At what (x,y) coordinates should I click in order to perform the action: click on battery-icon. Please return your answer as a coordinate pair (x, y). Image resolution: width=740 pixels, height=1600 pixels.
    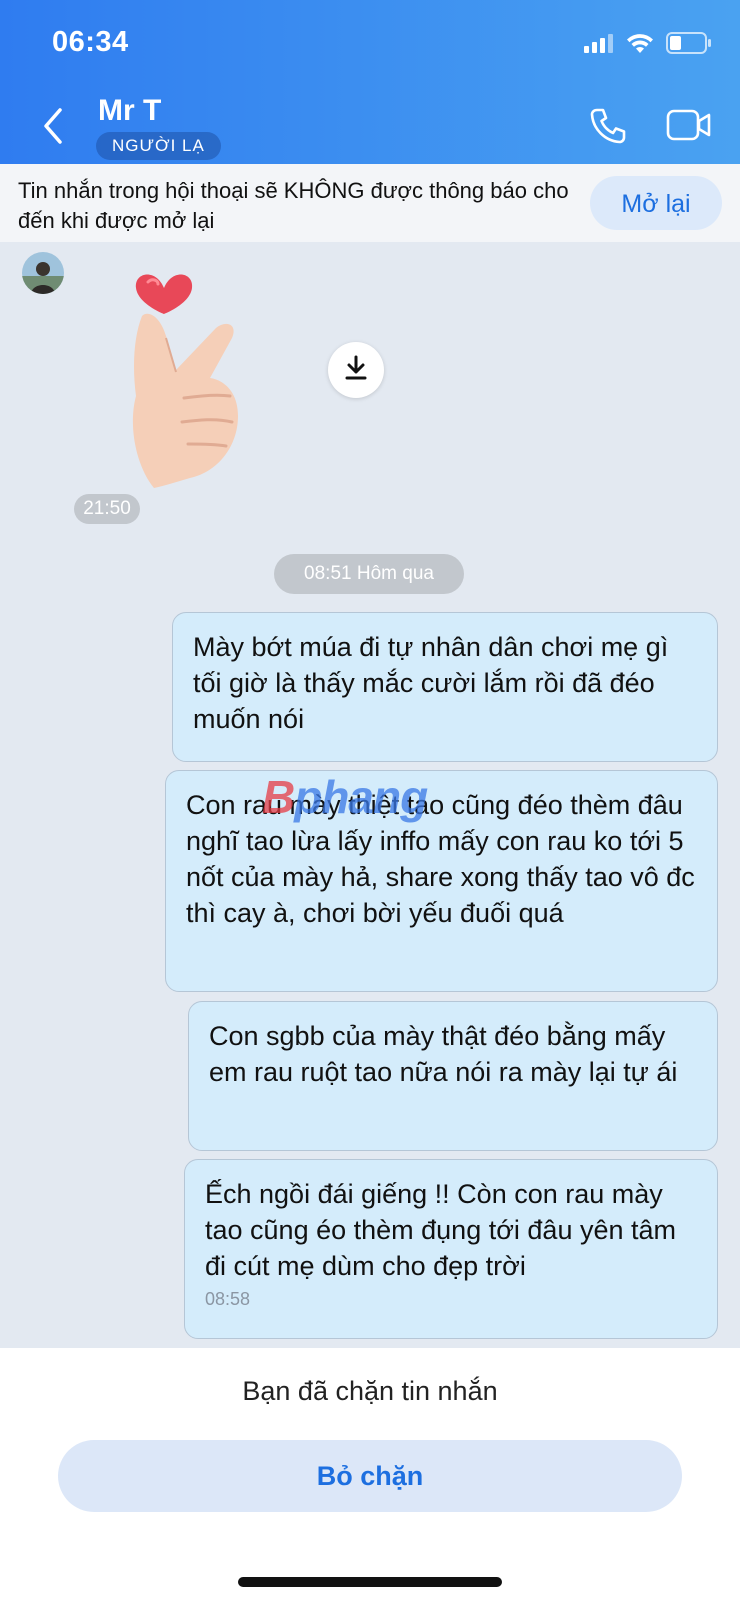
    Looking at the image, I should click on (689, 45).